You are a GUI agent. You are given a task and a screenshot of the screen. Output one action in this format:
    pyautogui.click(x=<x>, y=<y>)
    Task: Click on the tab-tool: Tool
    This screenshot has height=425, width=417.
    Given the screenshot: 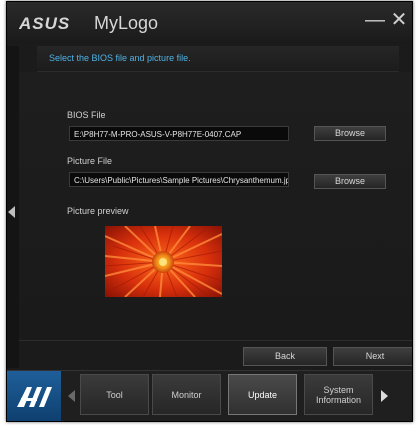 What is the action you would take?
    pyautogui.click(x=114, y=394)
    